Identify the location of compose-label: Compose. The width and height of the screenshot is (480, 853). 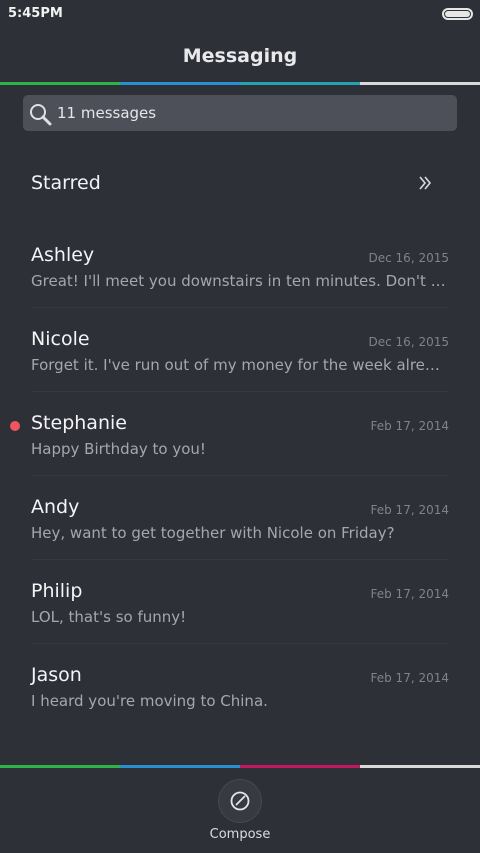
(240, 834).